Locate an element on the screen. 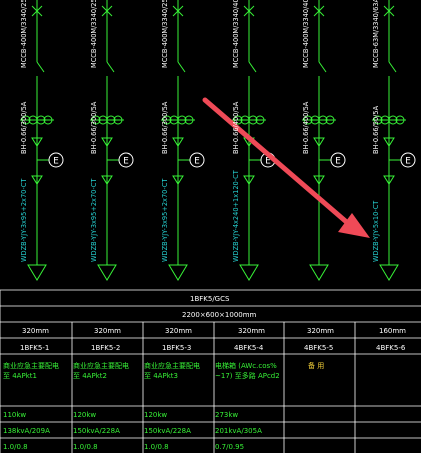 The image size is (421, 453). cabinet-cell: 4BFK5-4 is located at coordinates (249, 348).